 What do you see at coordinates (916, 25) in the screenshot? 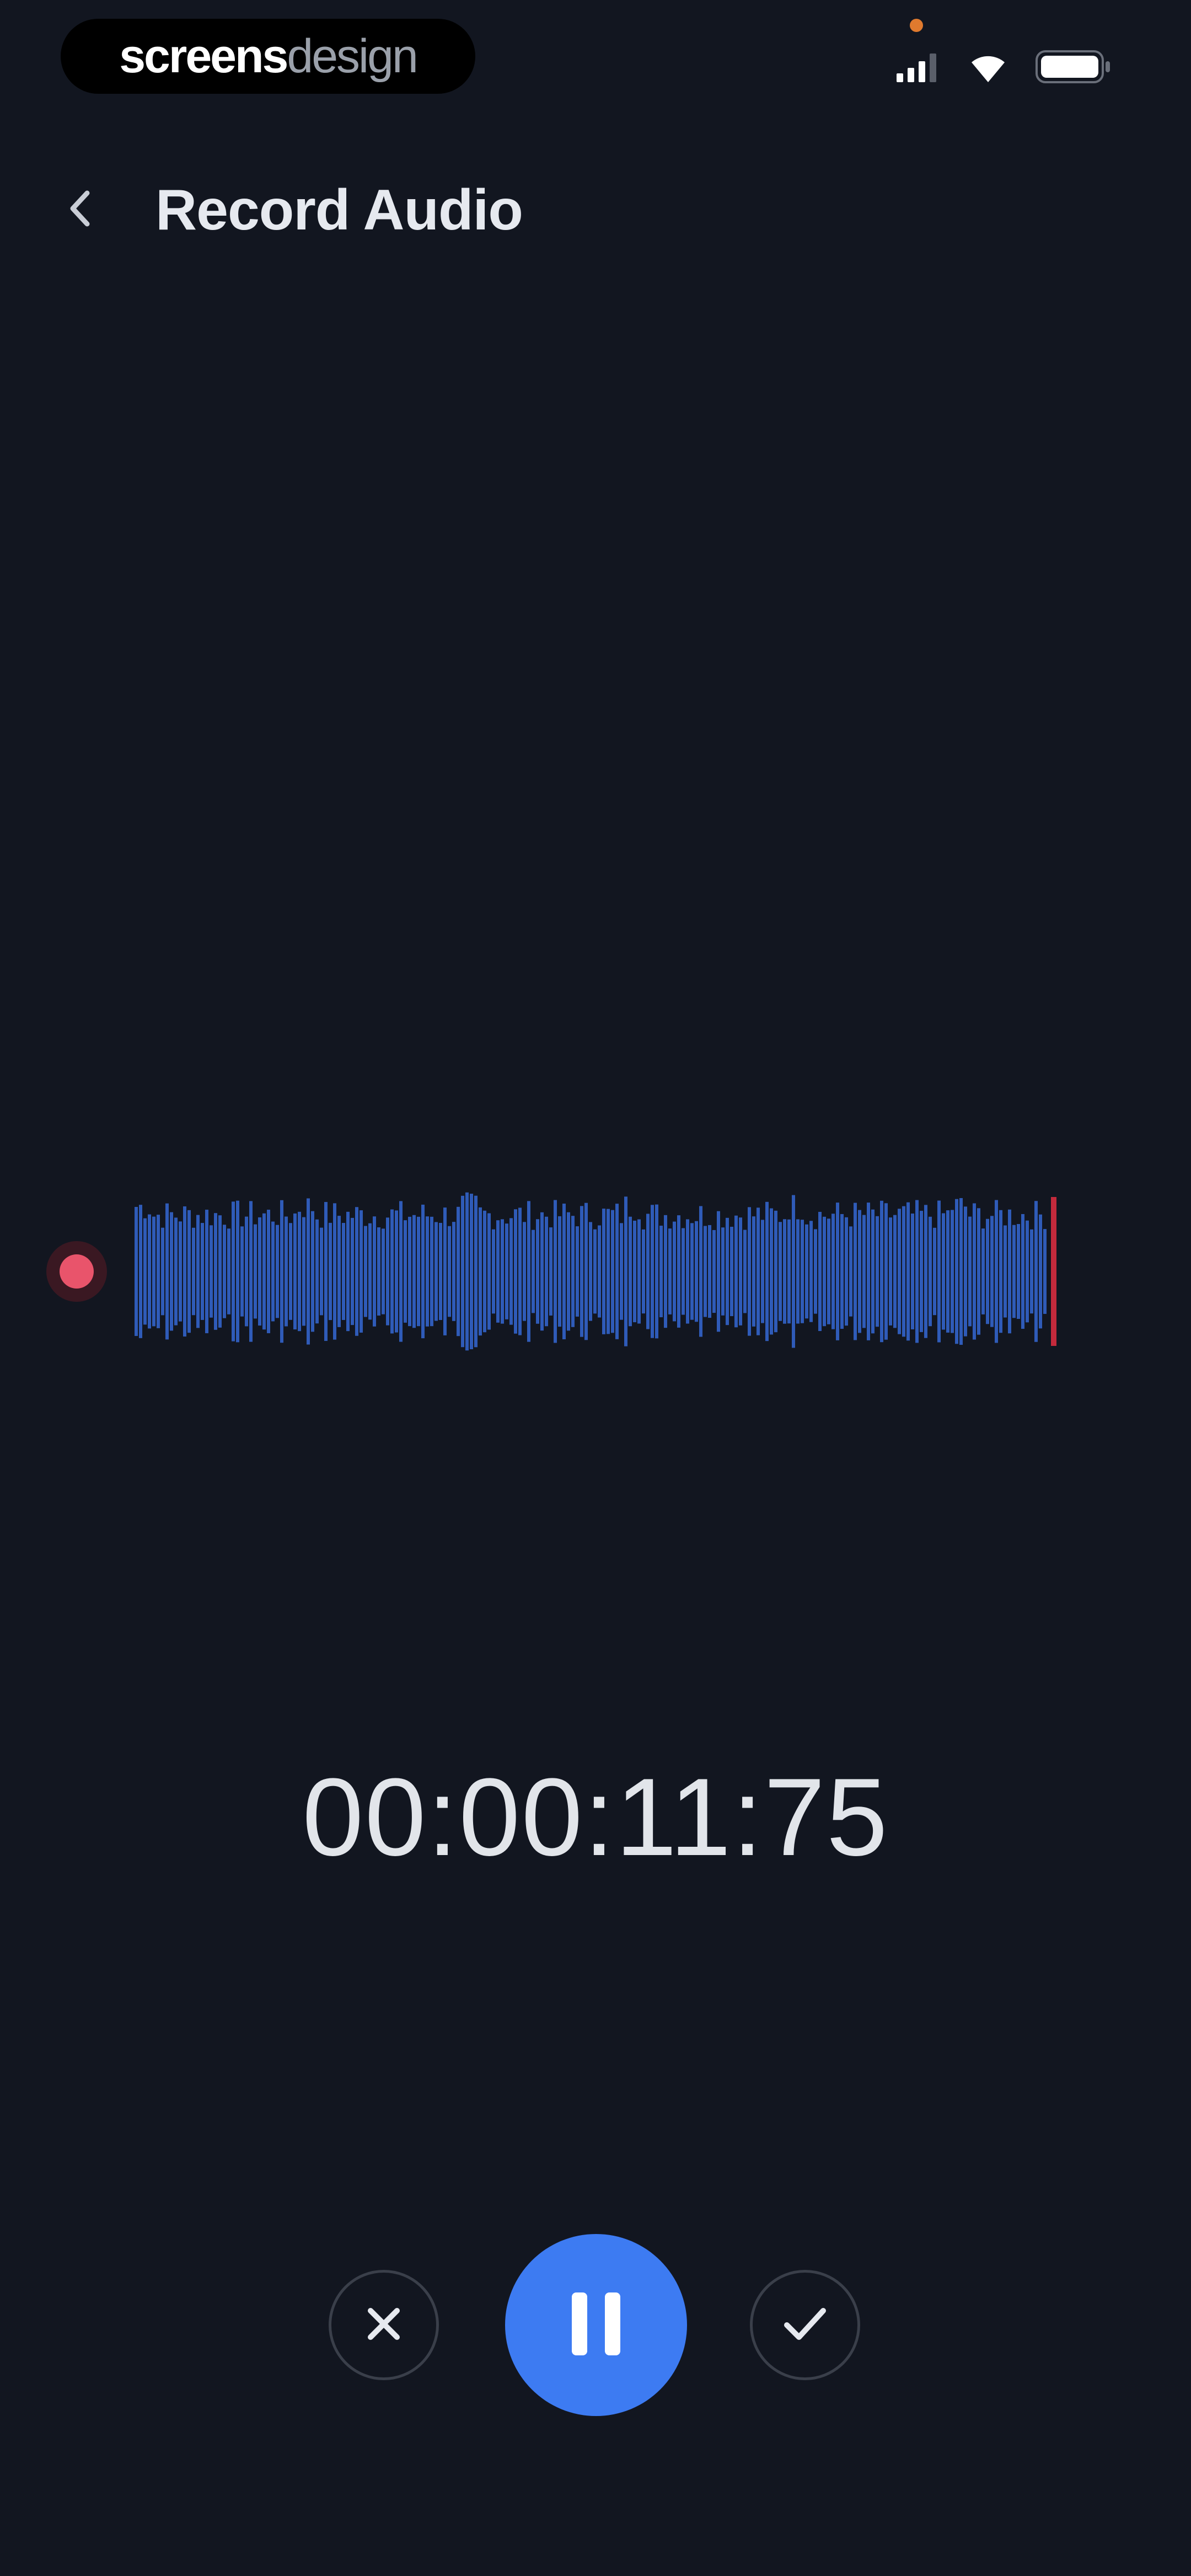
I see `privacy-indicator-dot` at bounding box center [916, 25].